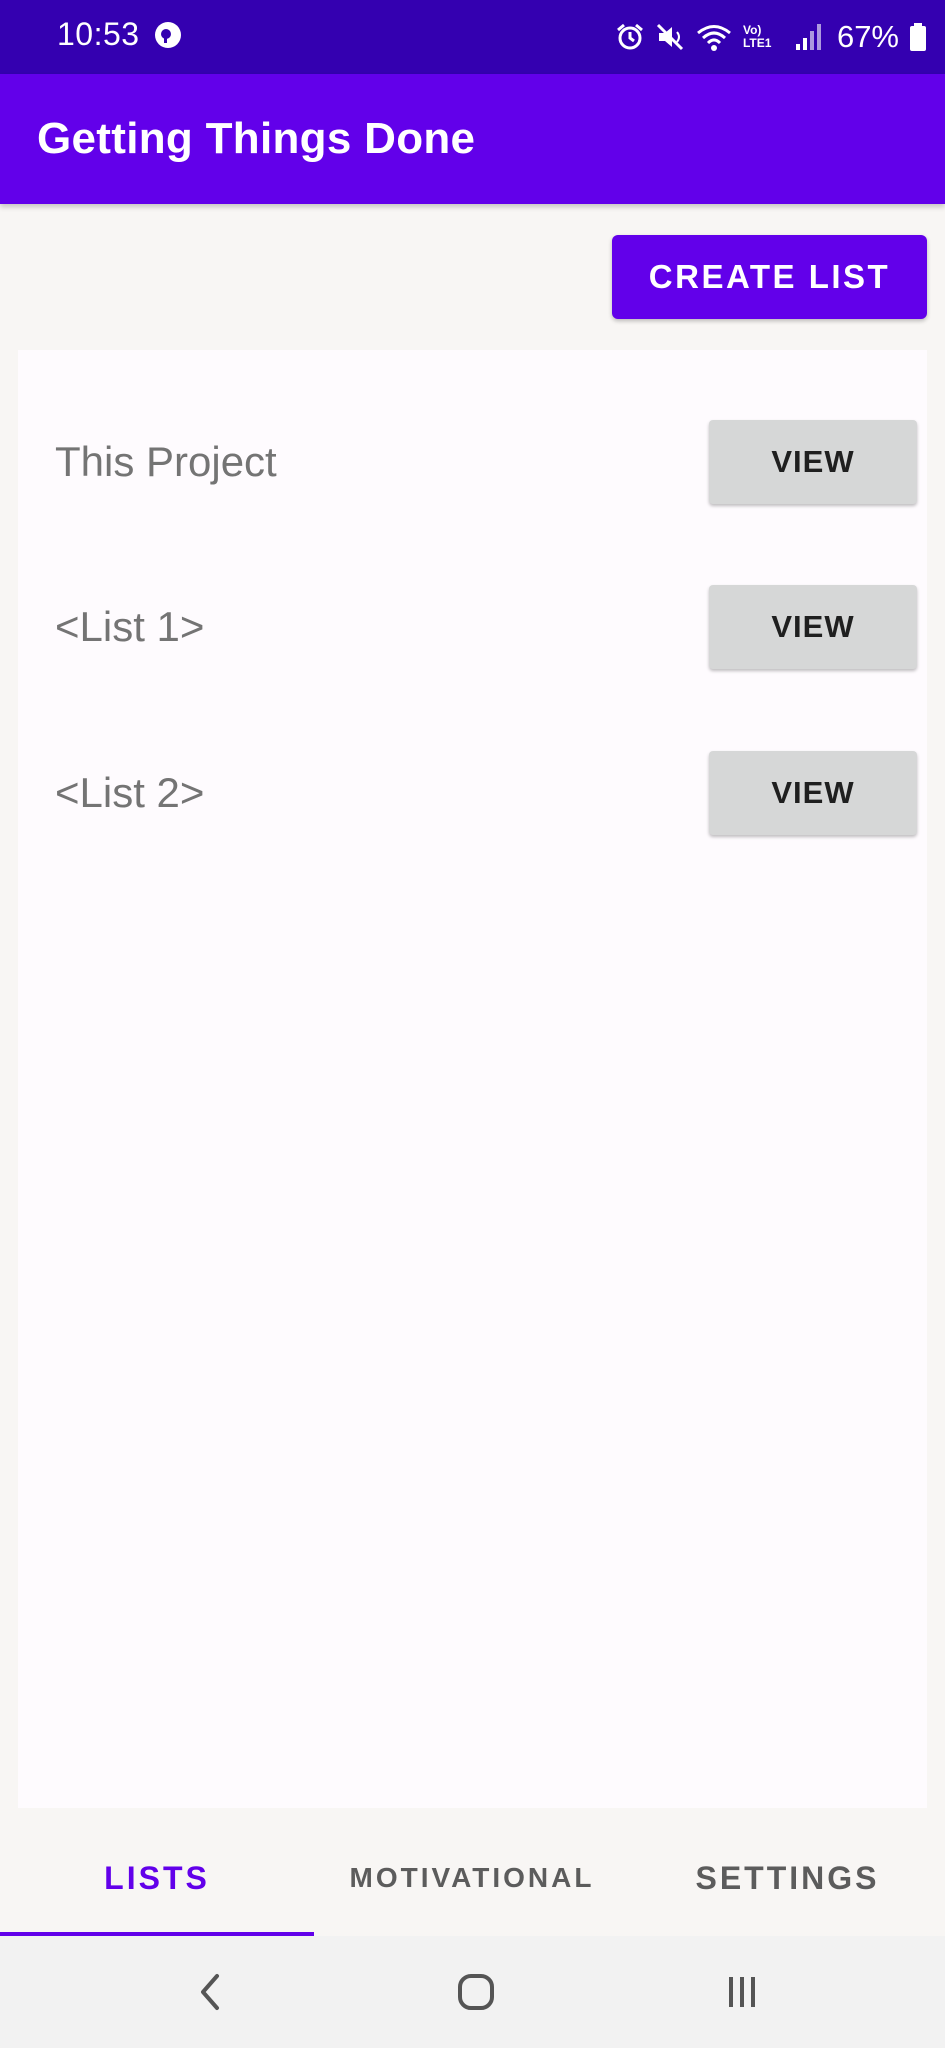 The width and height of the screenshot is (945, 2048). I want to click on create-list-button: CREATE LIST, so click(769, 277).